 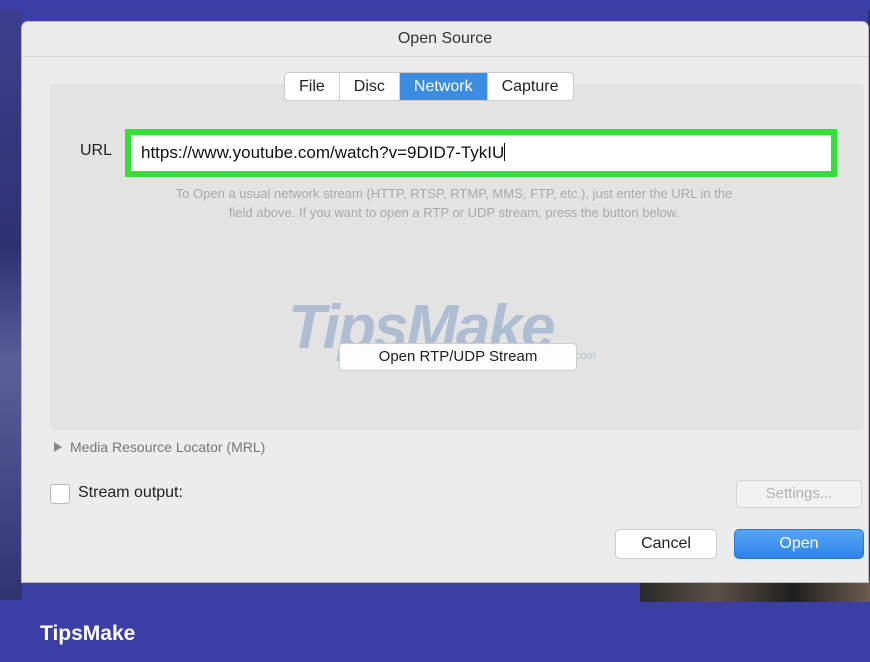 What do you see at coordinates (370, 86) in the screenshot?
I see `tab-disc: Disc` at bounding box center [370, 86].